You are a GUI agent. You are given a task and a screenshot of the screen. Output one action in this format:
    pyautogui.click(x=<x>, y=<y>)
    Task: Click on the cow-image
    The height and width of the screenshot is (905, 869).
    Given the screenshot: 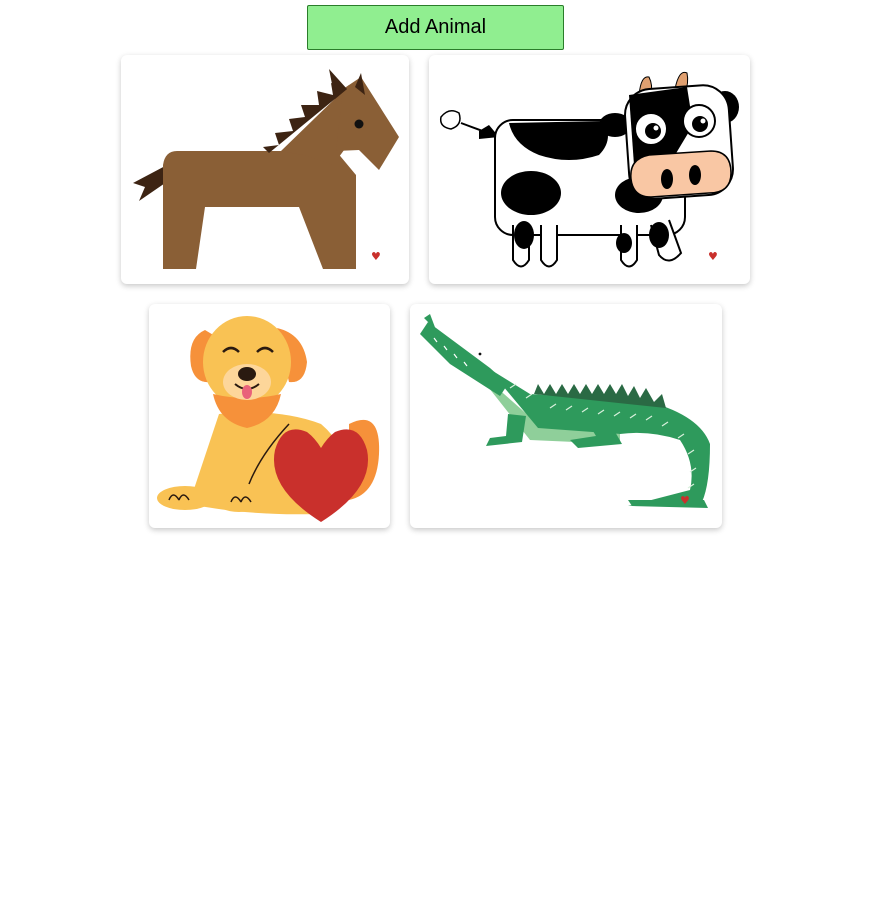 What is the action you would take?
    pyautogui.click(x=589, y=169)
    